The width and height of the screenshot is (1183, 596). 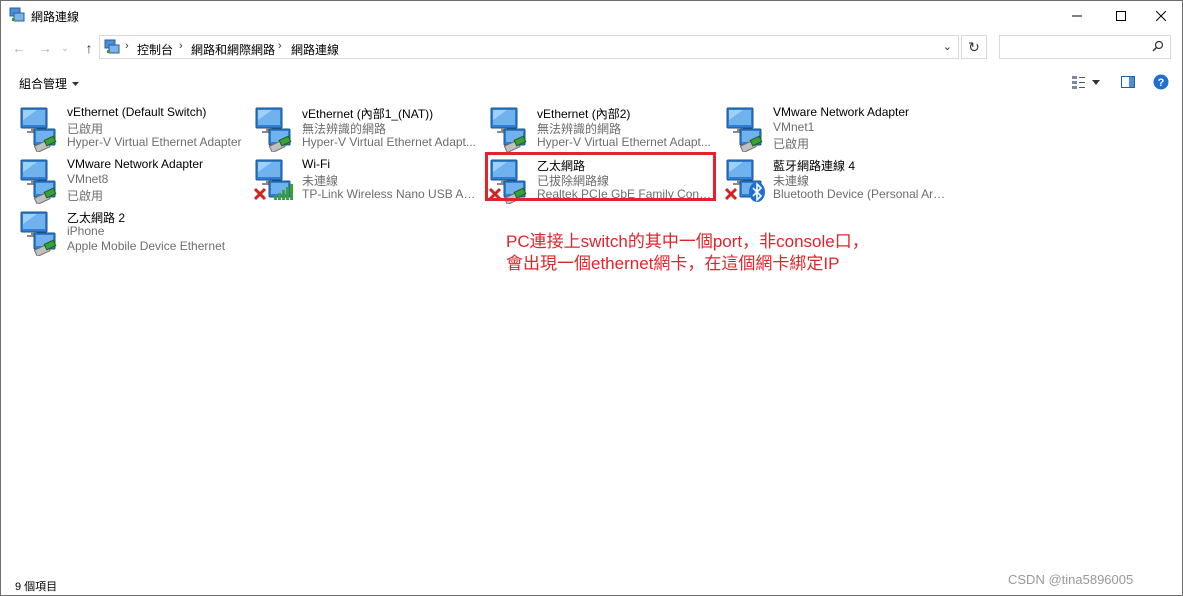 I want to click on maximize-icon, so click(x=1121, y=16).